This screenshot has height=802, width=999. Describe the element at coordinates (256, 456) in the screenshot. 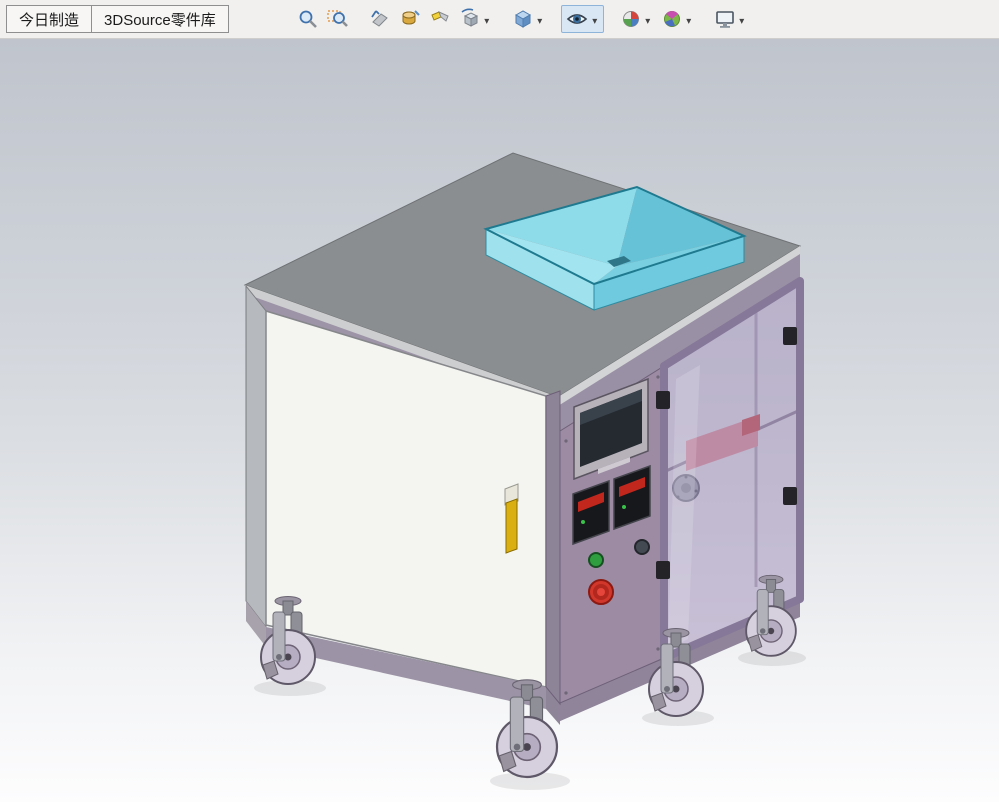

I see `left-frame-post` at that location.